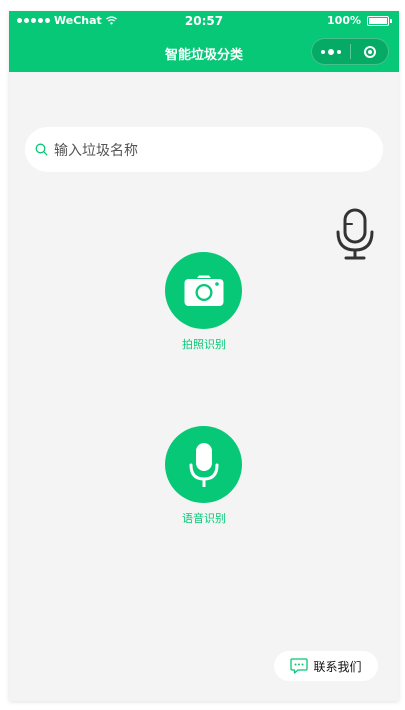  What do you see at coordinates (204, 344) in the screenshot?
I see `photo-recognition-label: 拍照识别` at bounding box center [204, 344].